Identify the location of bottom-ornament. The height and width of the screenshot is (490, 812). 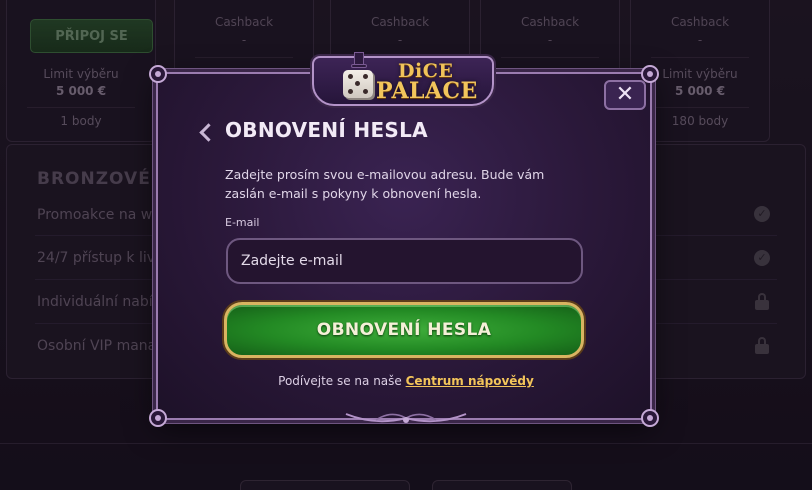
(406, 418).